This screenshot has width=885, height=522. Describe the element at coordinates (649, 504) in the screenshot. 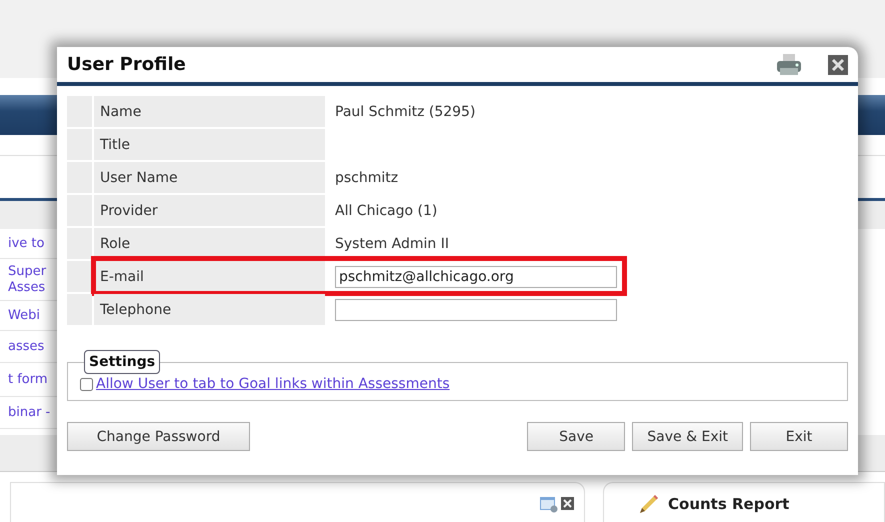

I see `pencil-icon` at that location.